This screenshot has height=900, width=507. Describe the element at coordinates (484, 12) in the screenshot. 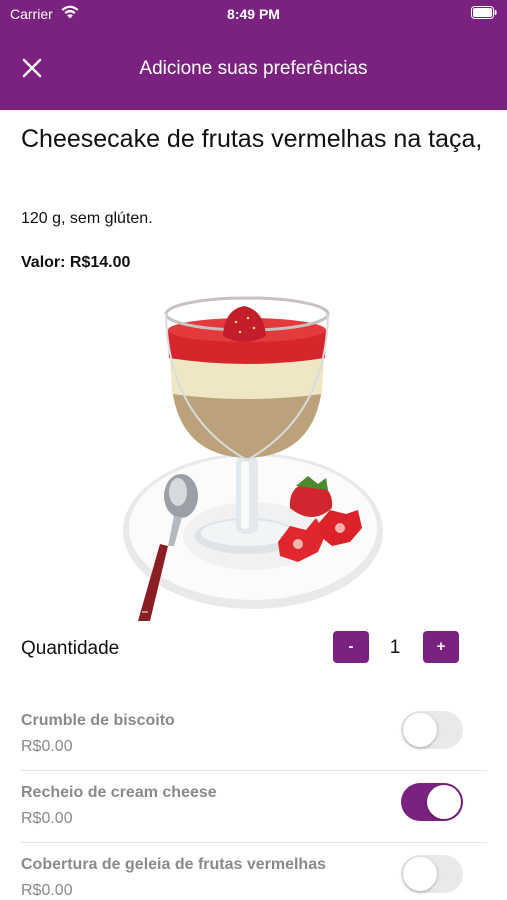

I see `battery-icon` at that location.